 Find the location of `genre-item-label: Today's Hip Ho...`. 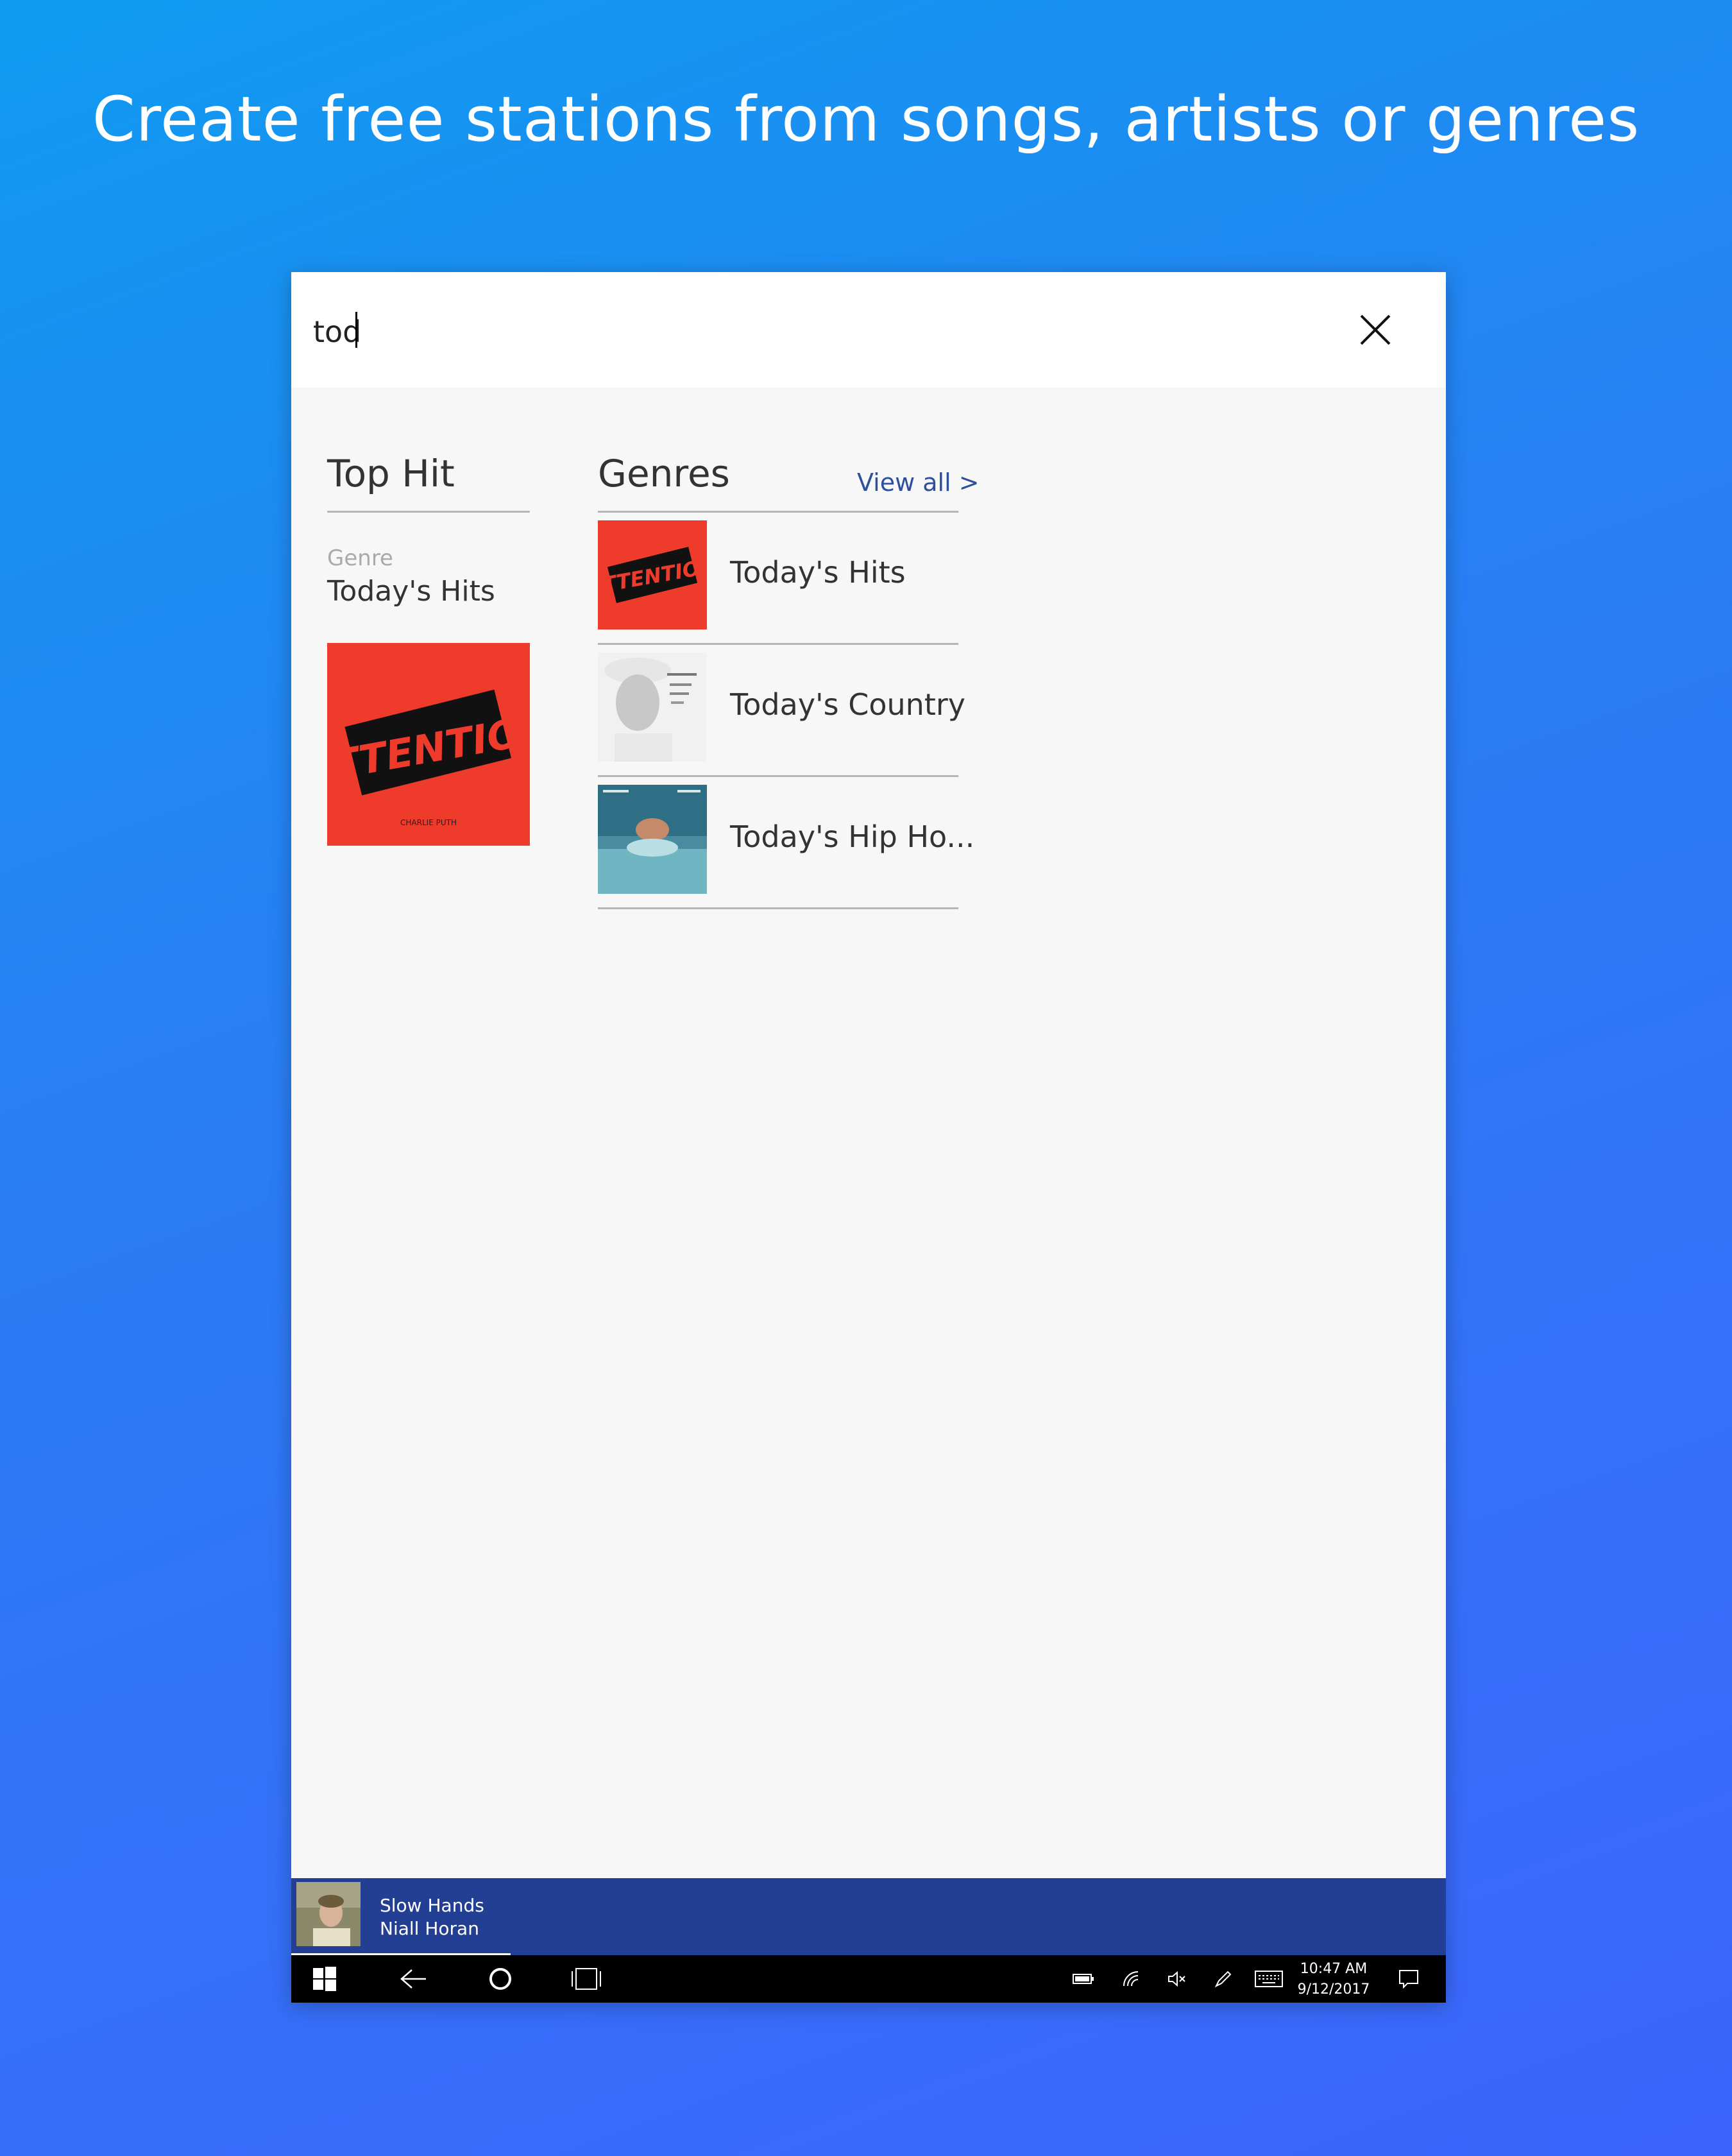

genre-item-label: Today's Hip Ho... is located at coordinates (852, 837).